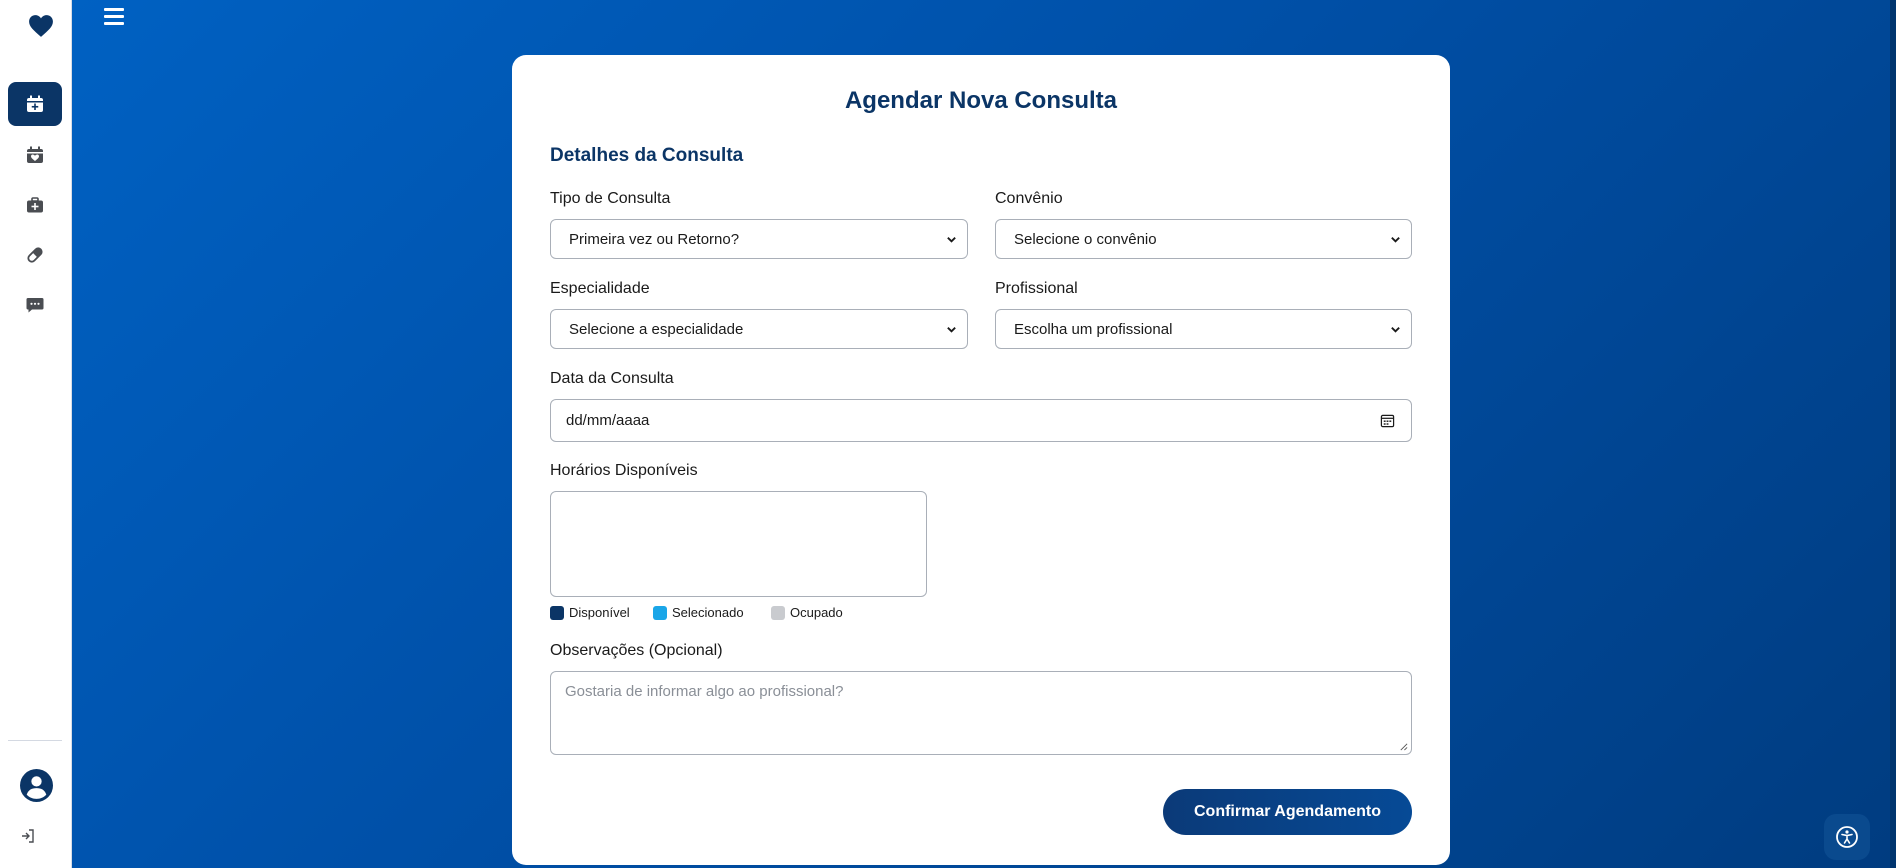  What do you see at coordinates (36, 434) in the screenshot?
I see `sidebar` at bounding box center [36, 434].